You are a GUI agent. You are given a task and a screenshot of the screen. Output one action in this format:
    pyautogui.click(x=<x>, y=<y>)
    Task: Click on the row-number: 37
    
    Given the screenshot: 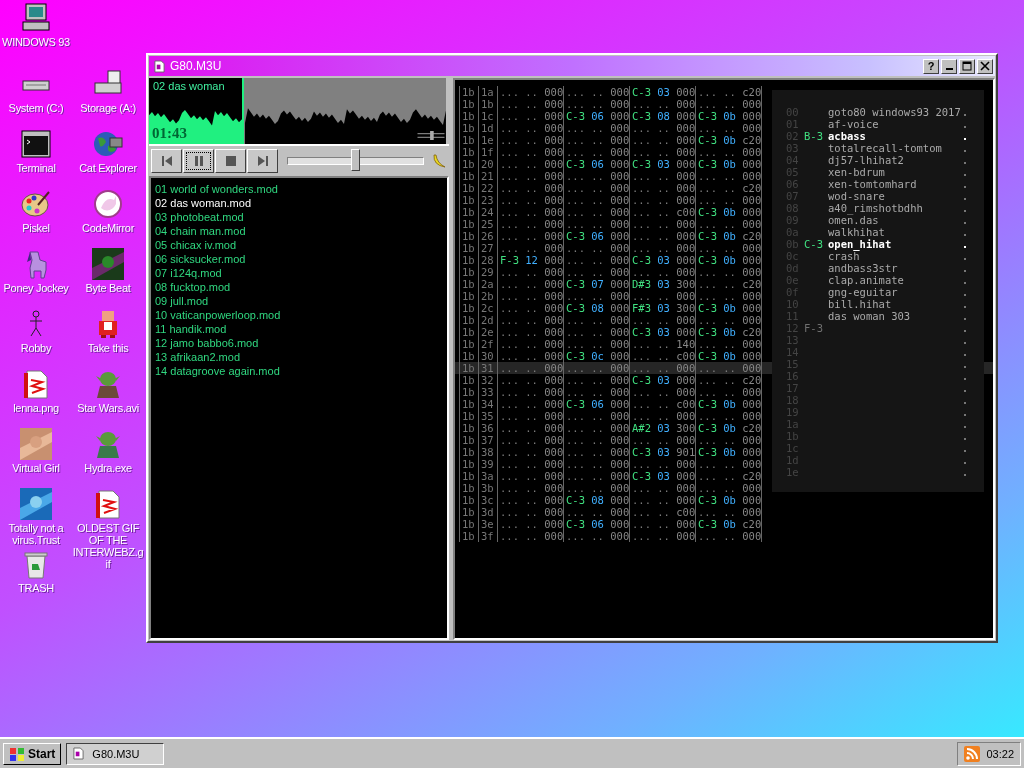 What is the action you would take?
    pyautogui.click(x=487, y=440)
    